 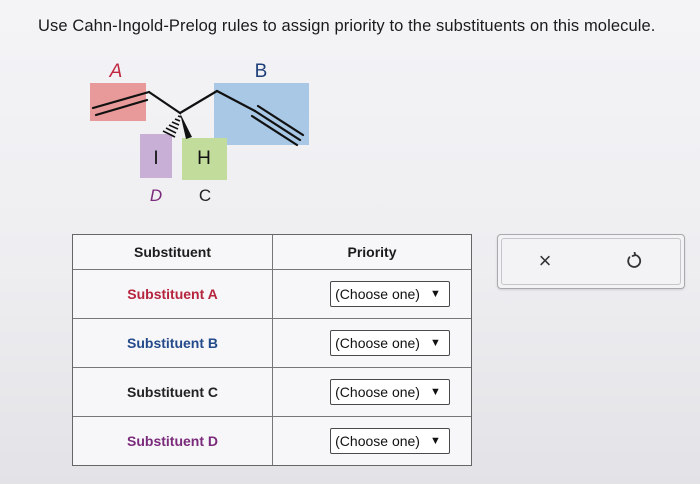 What do you see at coordinates (186, 126) in the screenshot?
I see `solid-wedge` at bounding box center [186, 126].